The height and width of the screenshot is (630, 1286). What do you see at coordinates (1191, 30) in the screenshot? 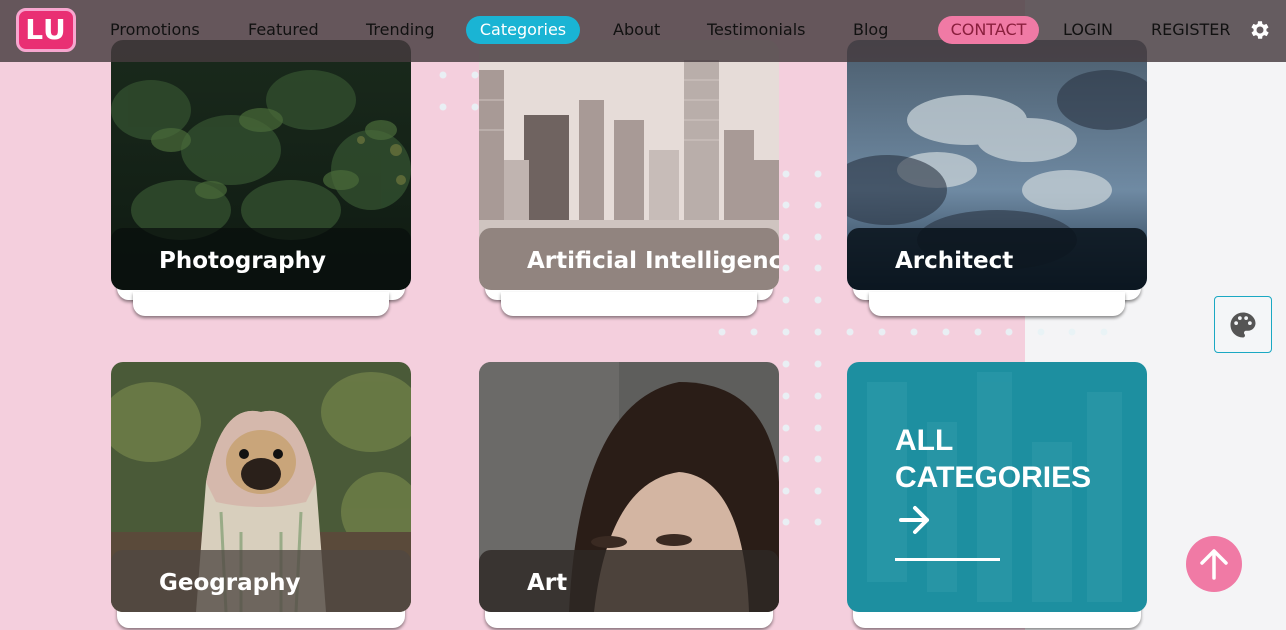
I see `register-link: REGISTER` at bounding box center [1191, 30].